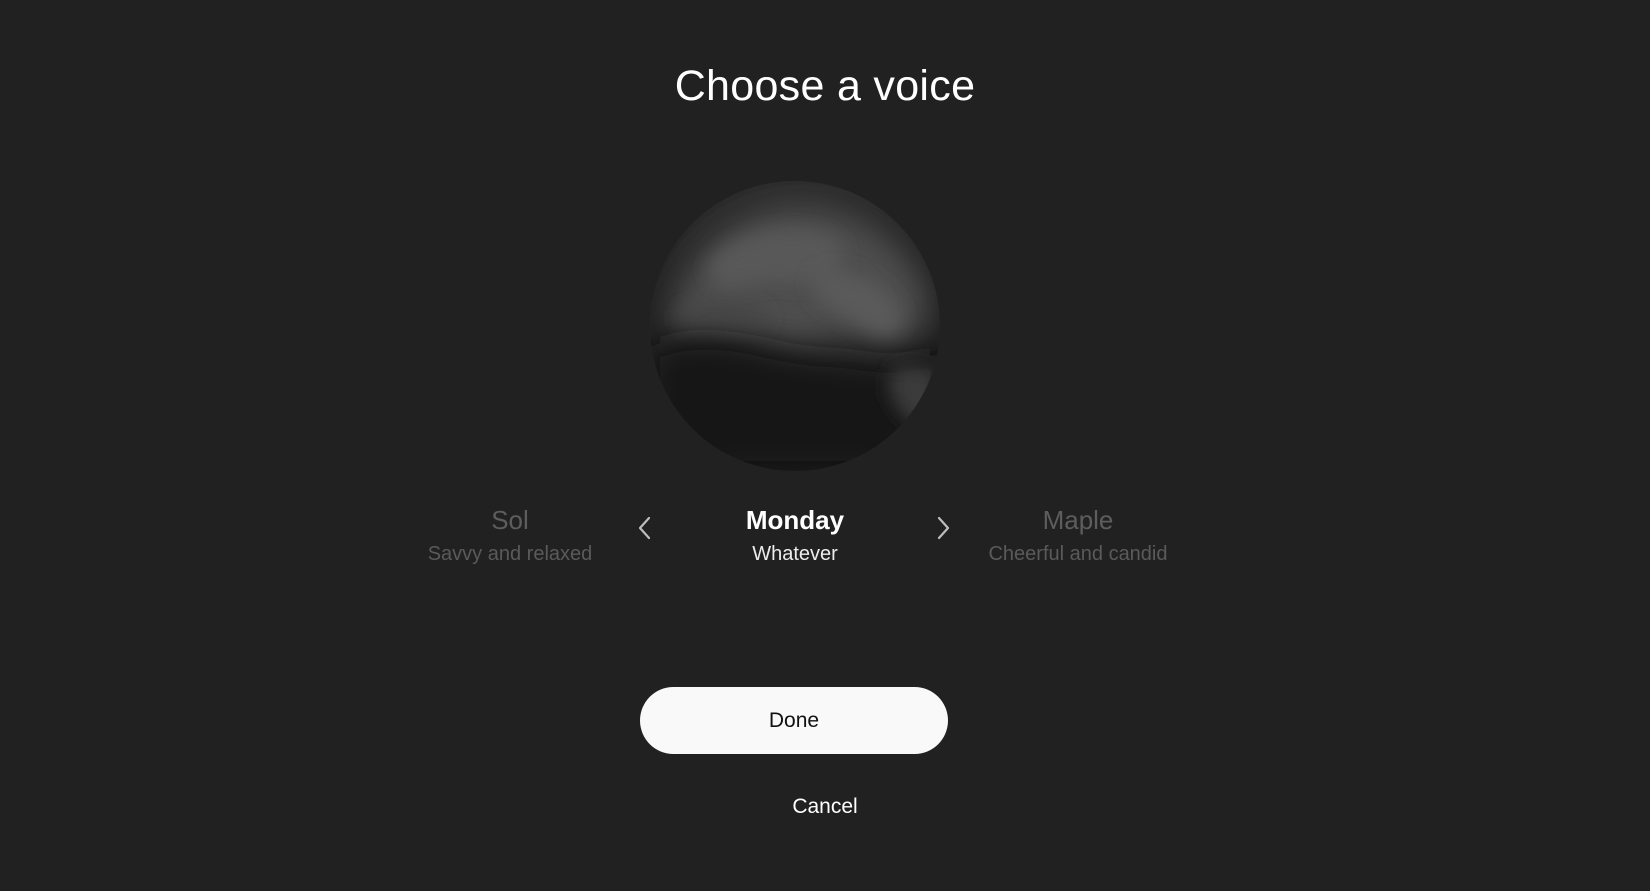 The image size is (1650, 891). I want to click on voice-description: Cheerful and candid, so click(1078, 554).